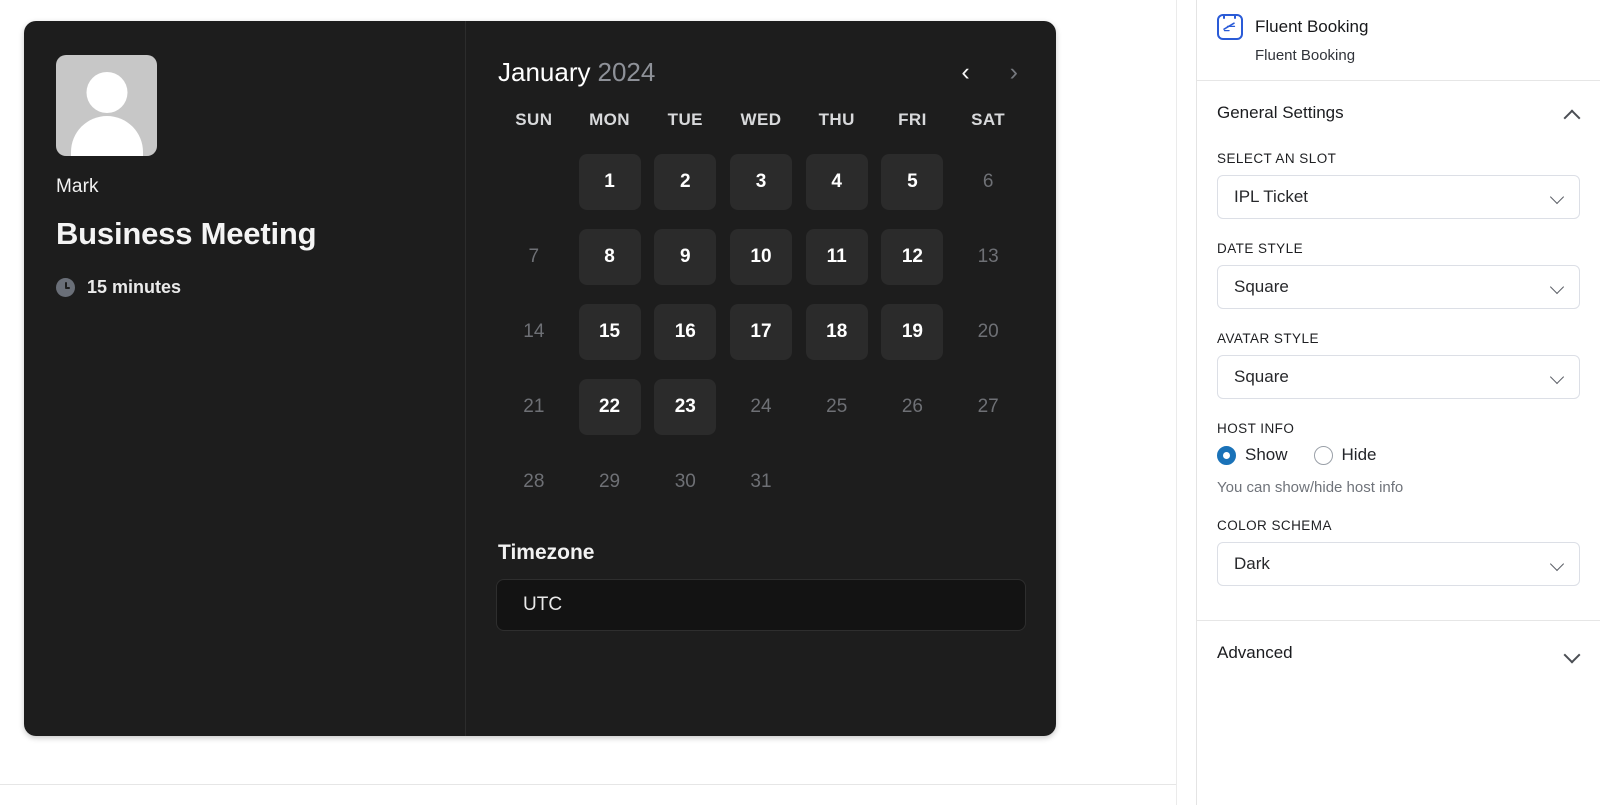 This screenshot has width=1600, height=805. What do you see at coordinates (988, 181) in the screenshot?
I see `calendar-day-cell: 6` at bounding box center [988, 181].